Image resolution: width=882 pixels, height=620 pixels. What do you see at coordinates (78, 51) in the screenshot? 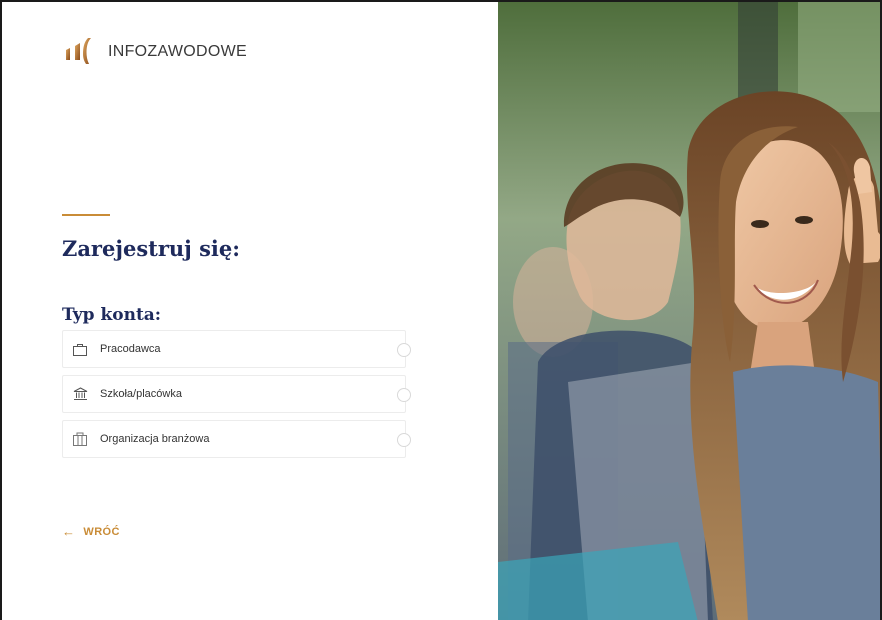
I see `logo-mark-icon` at bounding box center [78, 51].